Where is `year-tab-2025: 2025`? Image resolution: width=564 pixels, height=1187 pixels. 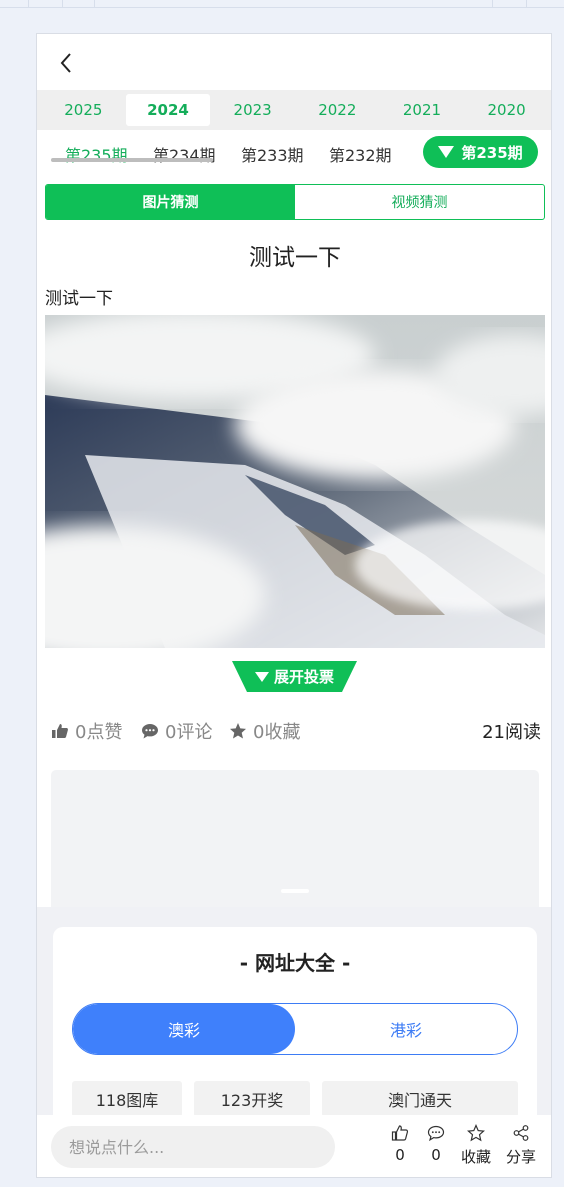
year-tab-2025: 2025 is located at coordinates (83, 110).